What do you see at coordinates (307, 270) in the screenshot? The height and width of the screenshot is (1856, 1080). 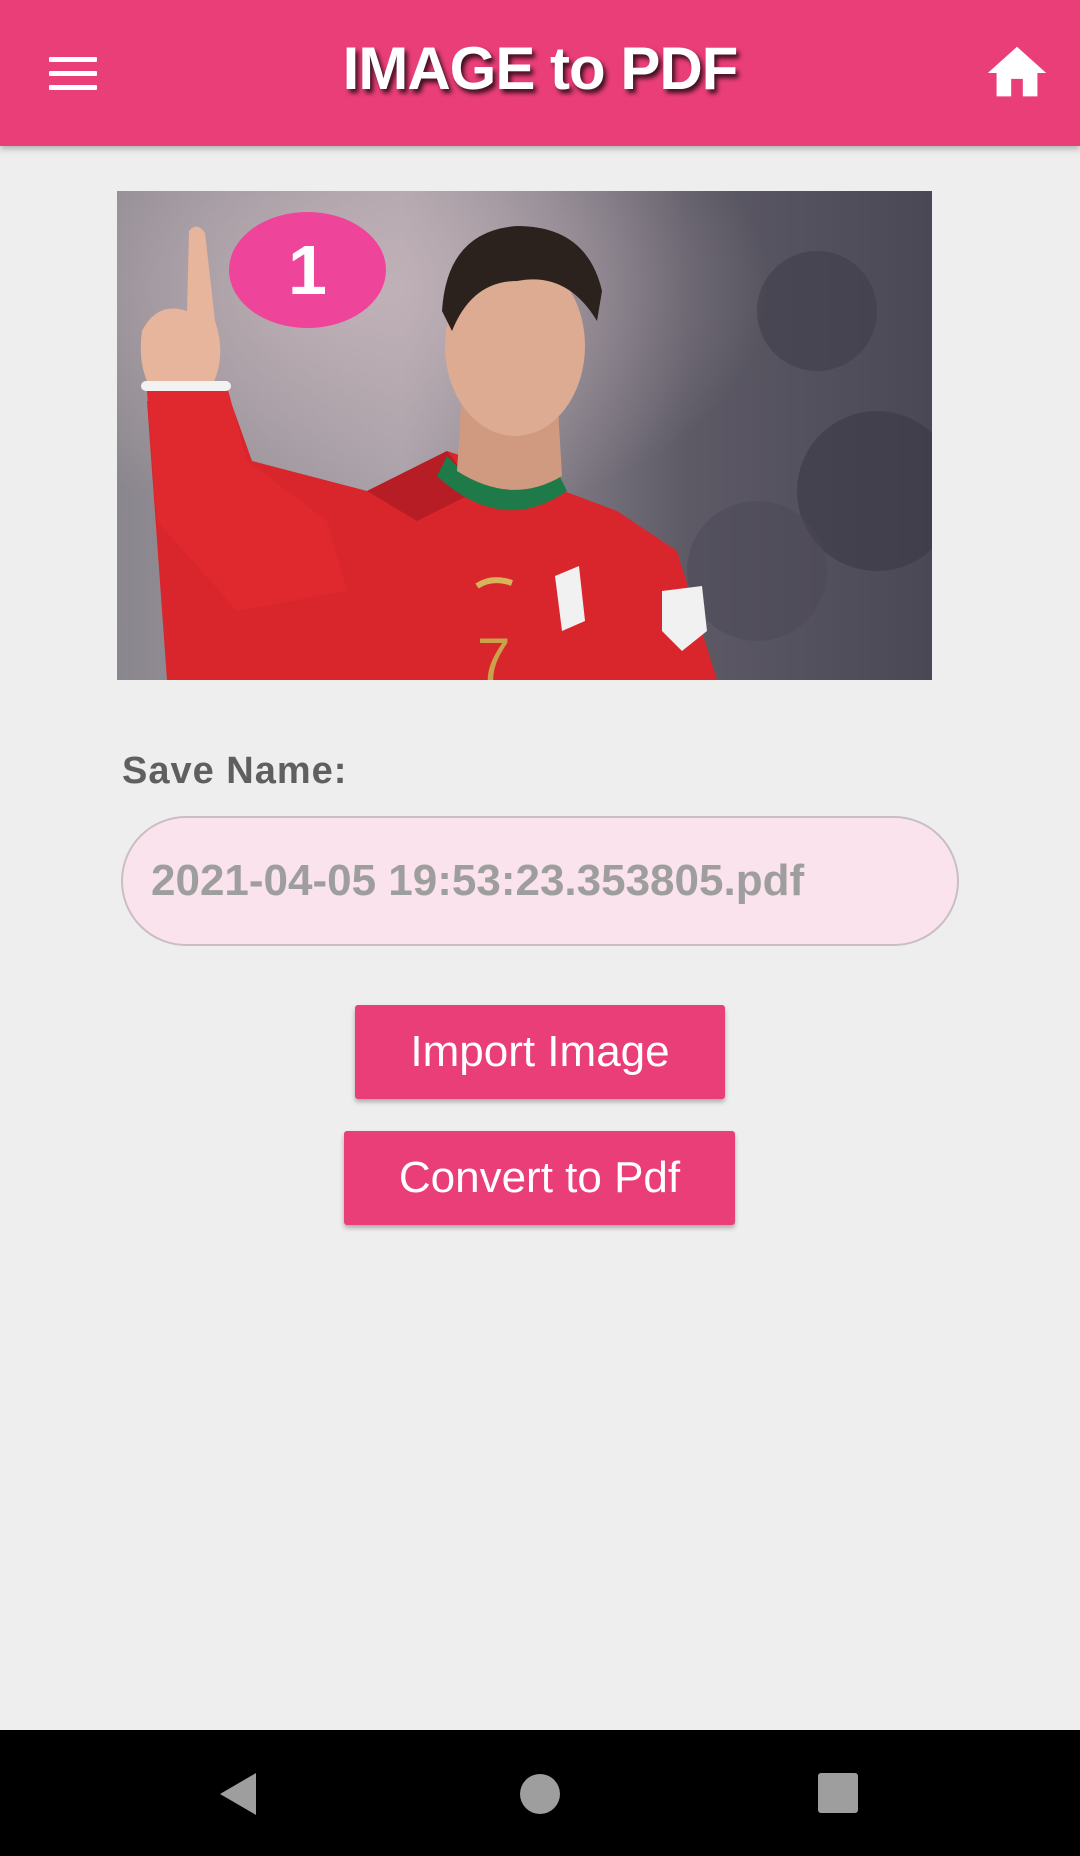 I see `page-number-badge: 1` at bounding box center [307, 270].